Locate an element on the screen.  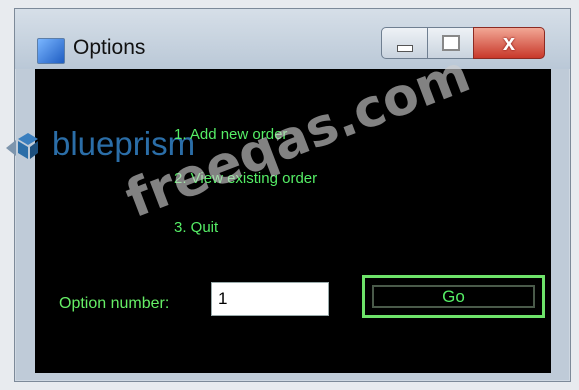
blueprism-logo-icon is located at coordinates (22, 146).